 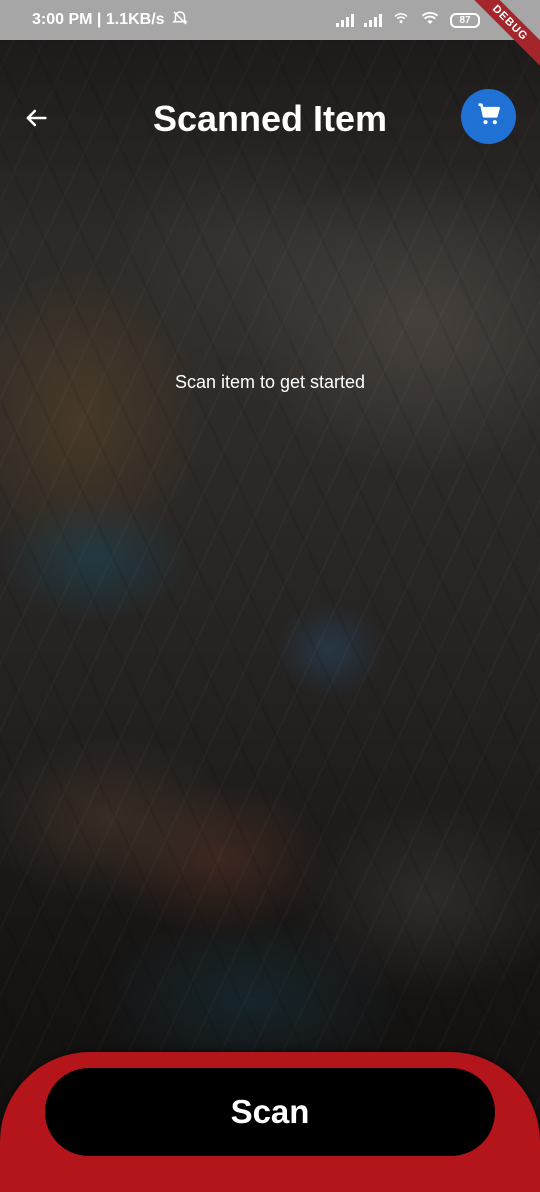 What do you see at coordinates (180, 20) in the screenshot?
I see `alarm-off-icon` at bounding box center [180, 20].